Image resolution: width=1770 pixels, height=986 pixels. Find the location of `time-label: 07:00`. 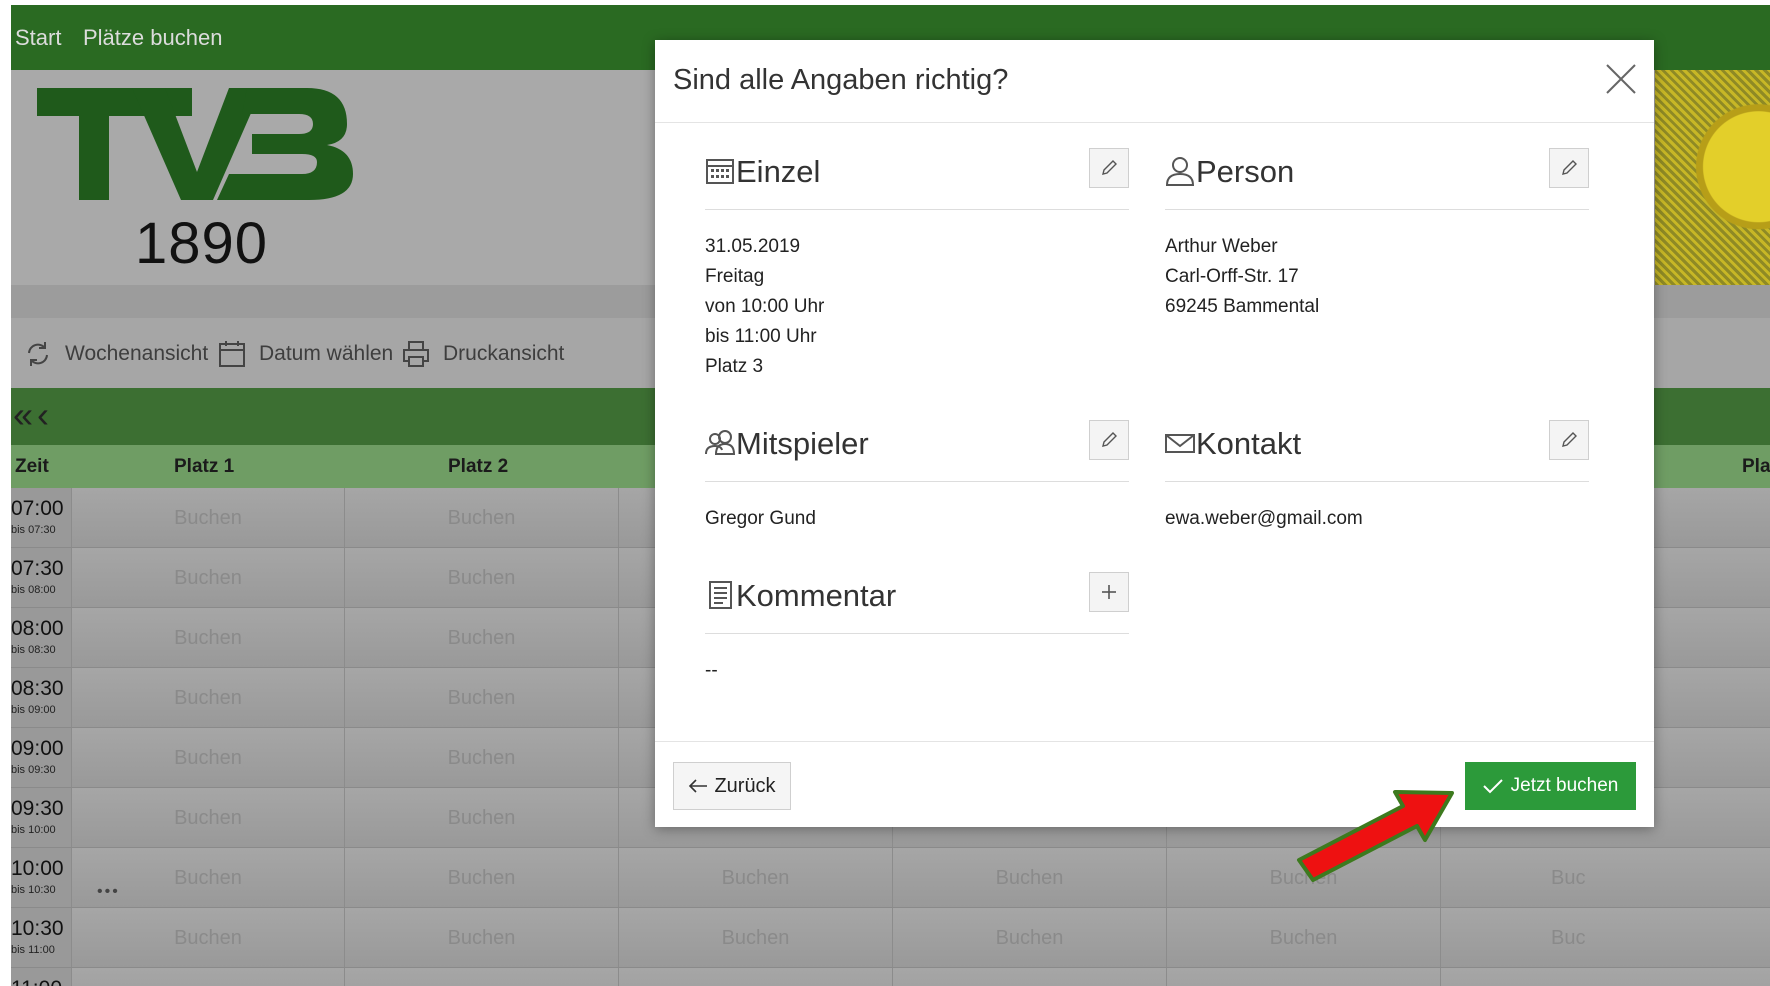

time-label: 07:00 is located at coordinates (37, 508).